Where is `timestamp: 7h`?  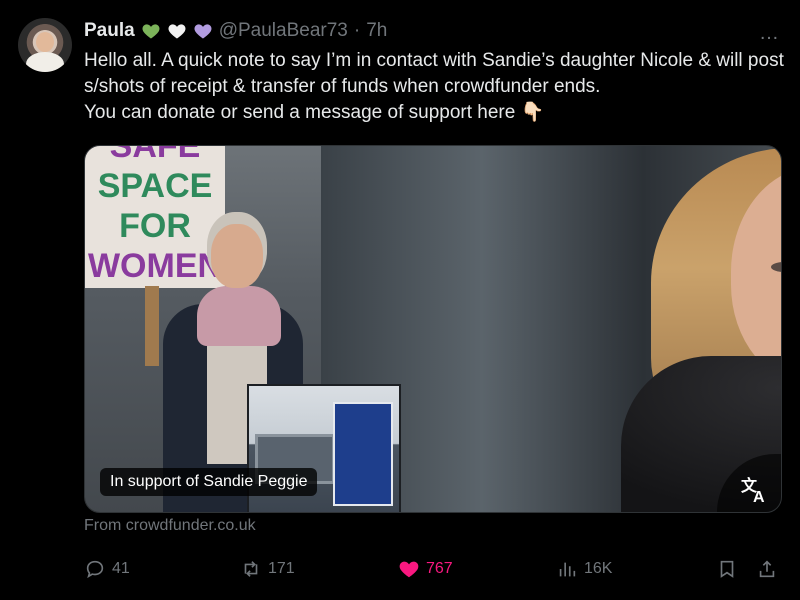 timestamp: 7h is located at coordinates (376, 31).